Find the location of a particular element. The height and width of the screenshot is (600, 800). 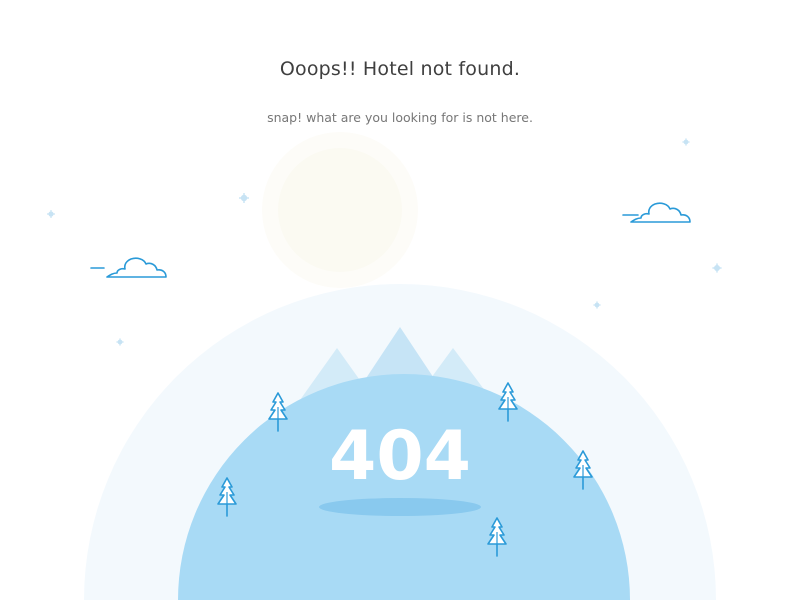

moon-icon is located at coordinates (340, 210).